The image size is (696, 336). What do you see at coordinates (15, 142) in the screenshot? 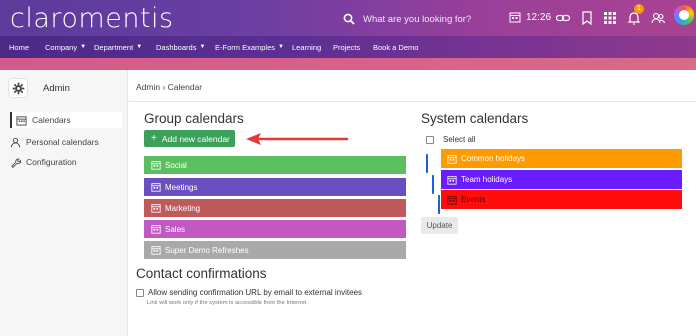
I see `person-icon` at bounding box center [15, 142].